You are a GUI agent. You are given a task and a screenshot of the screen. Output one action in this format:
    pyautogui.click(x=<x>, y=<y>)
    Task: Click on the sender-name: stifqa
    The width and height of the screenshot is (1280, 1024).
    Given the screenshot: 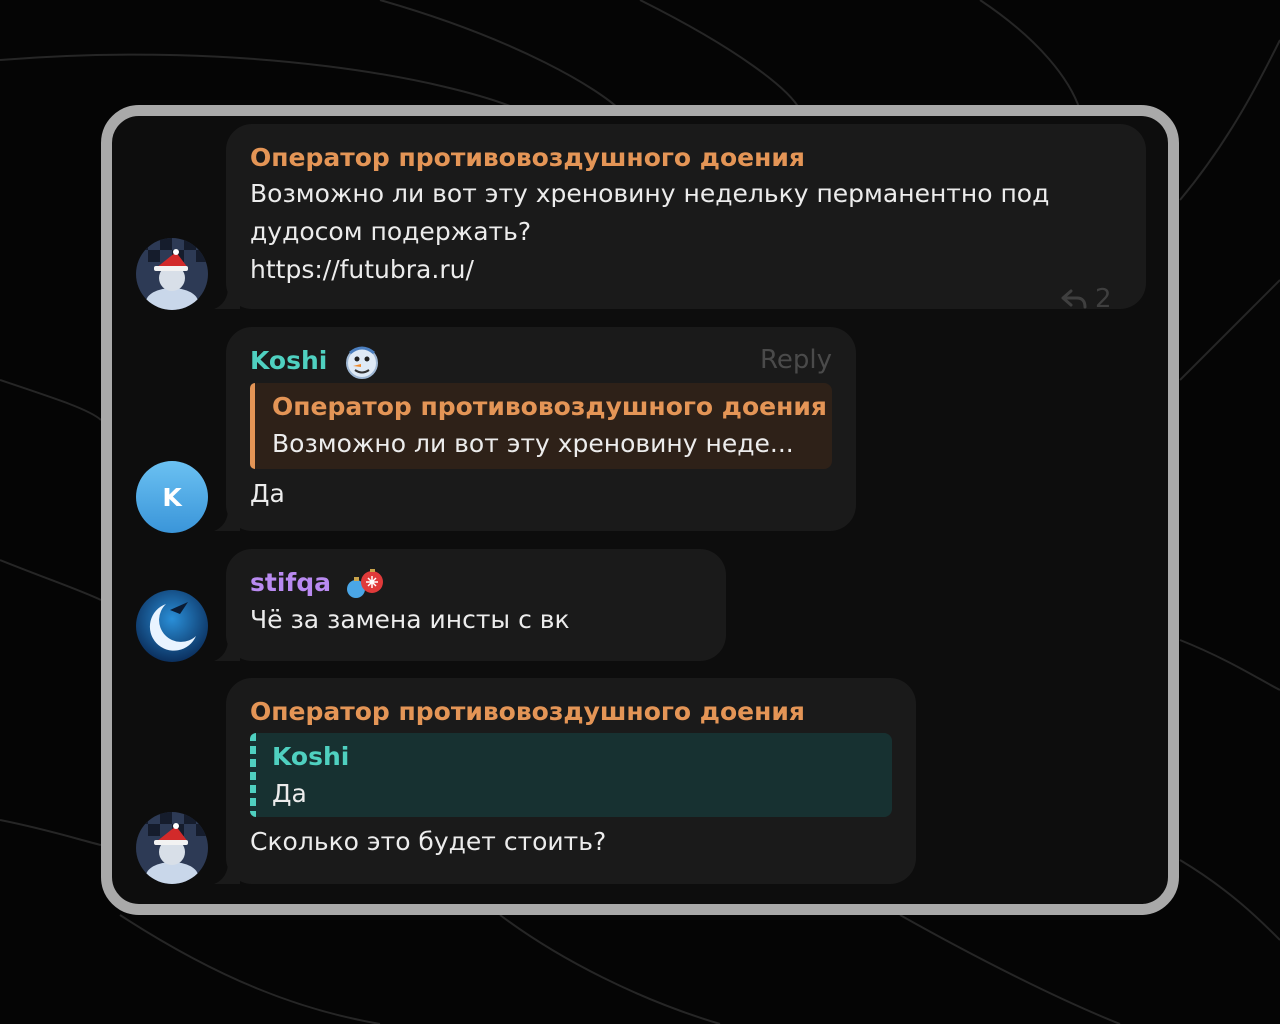 What is the action you would take?
    pyautogui.click(x=476, y=583)
    